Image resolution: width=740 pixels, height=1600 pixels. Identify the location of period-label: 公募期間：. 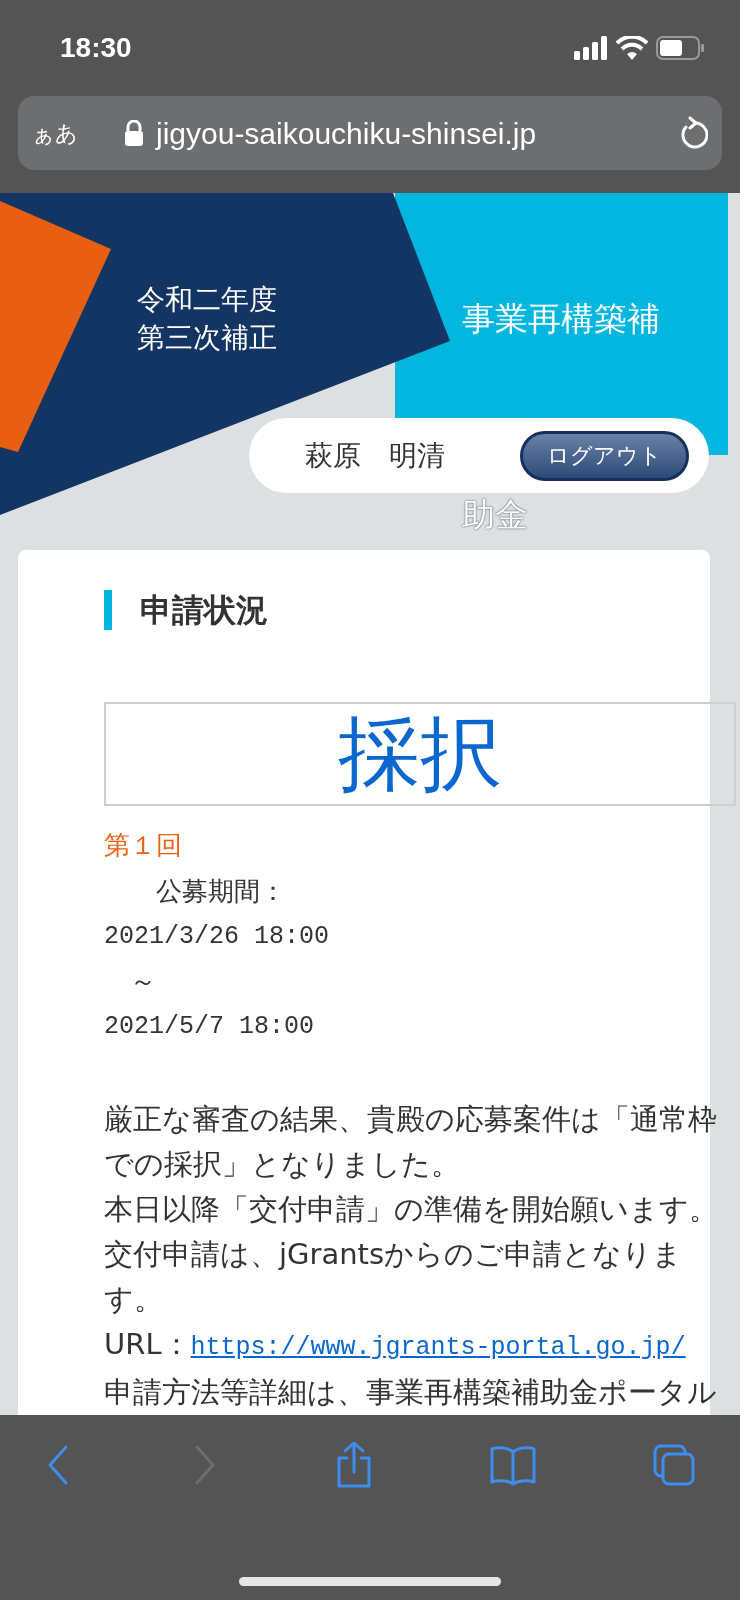
(221, 891).